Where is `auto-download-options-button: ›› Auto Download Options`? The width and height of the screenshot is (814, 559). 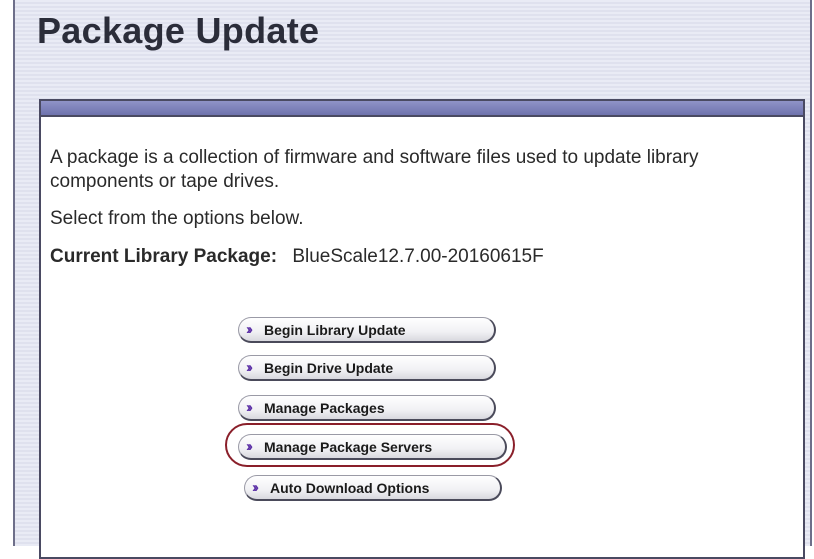
auto-download-options-button: ›› Auto Download Options is located at coordinates (373, 488).